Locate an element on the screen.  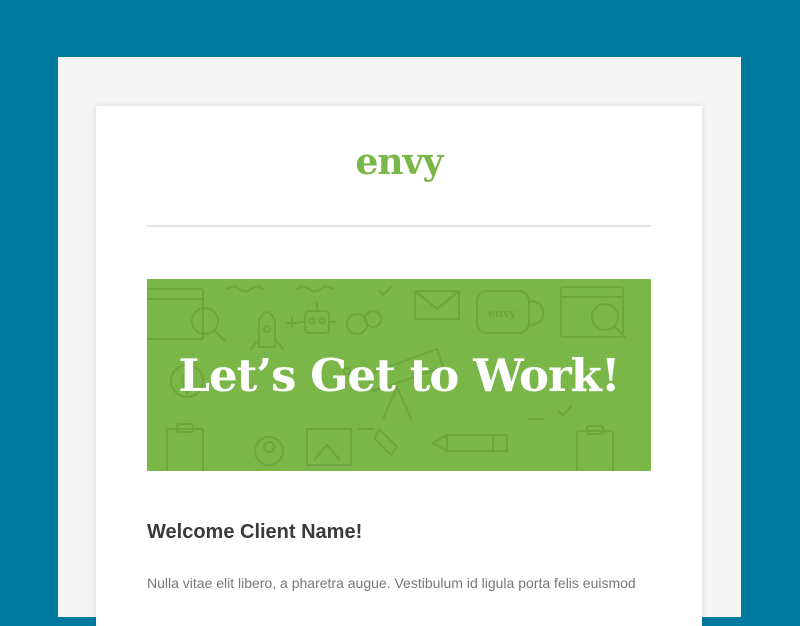
banner-title: Let’s Get to Work! is located at coordinates (399, 375).